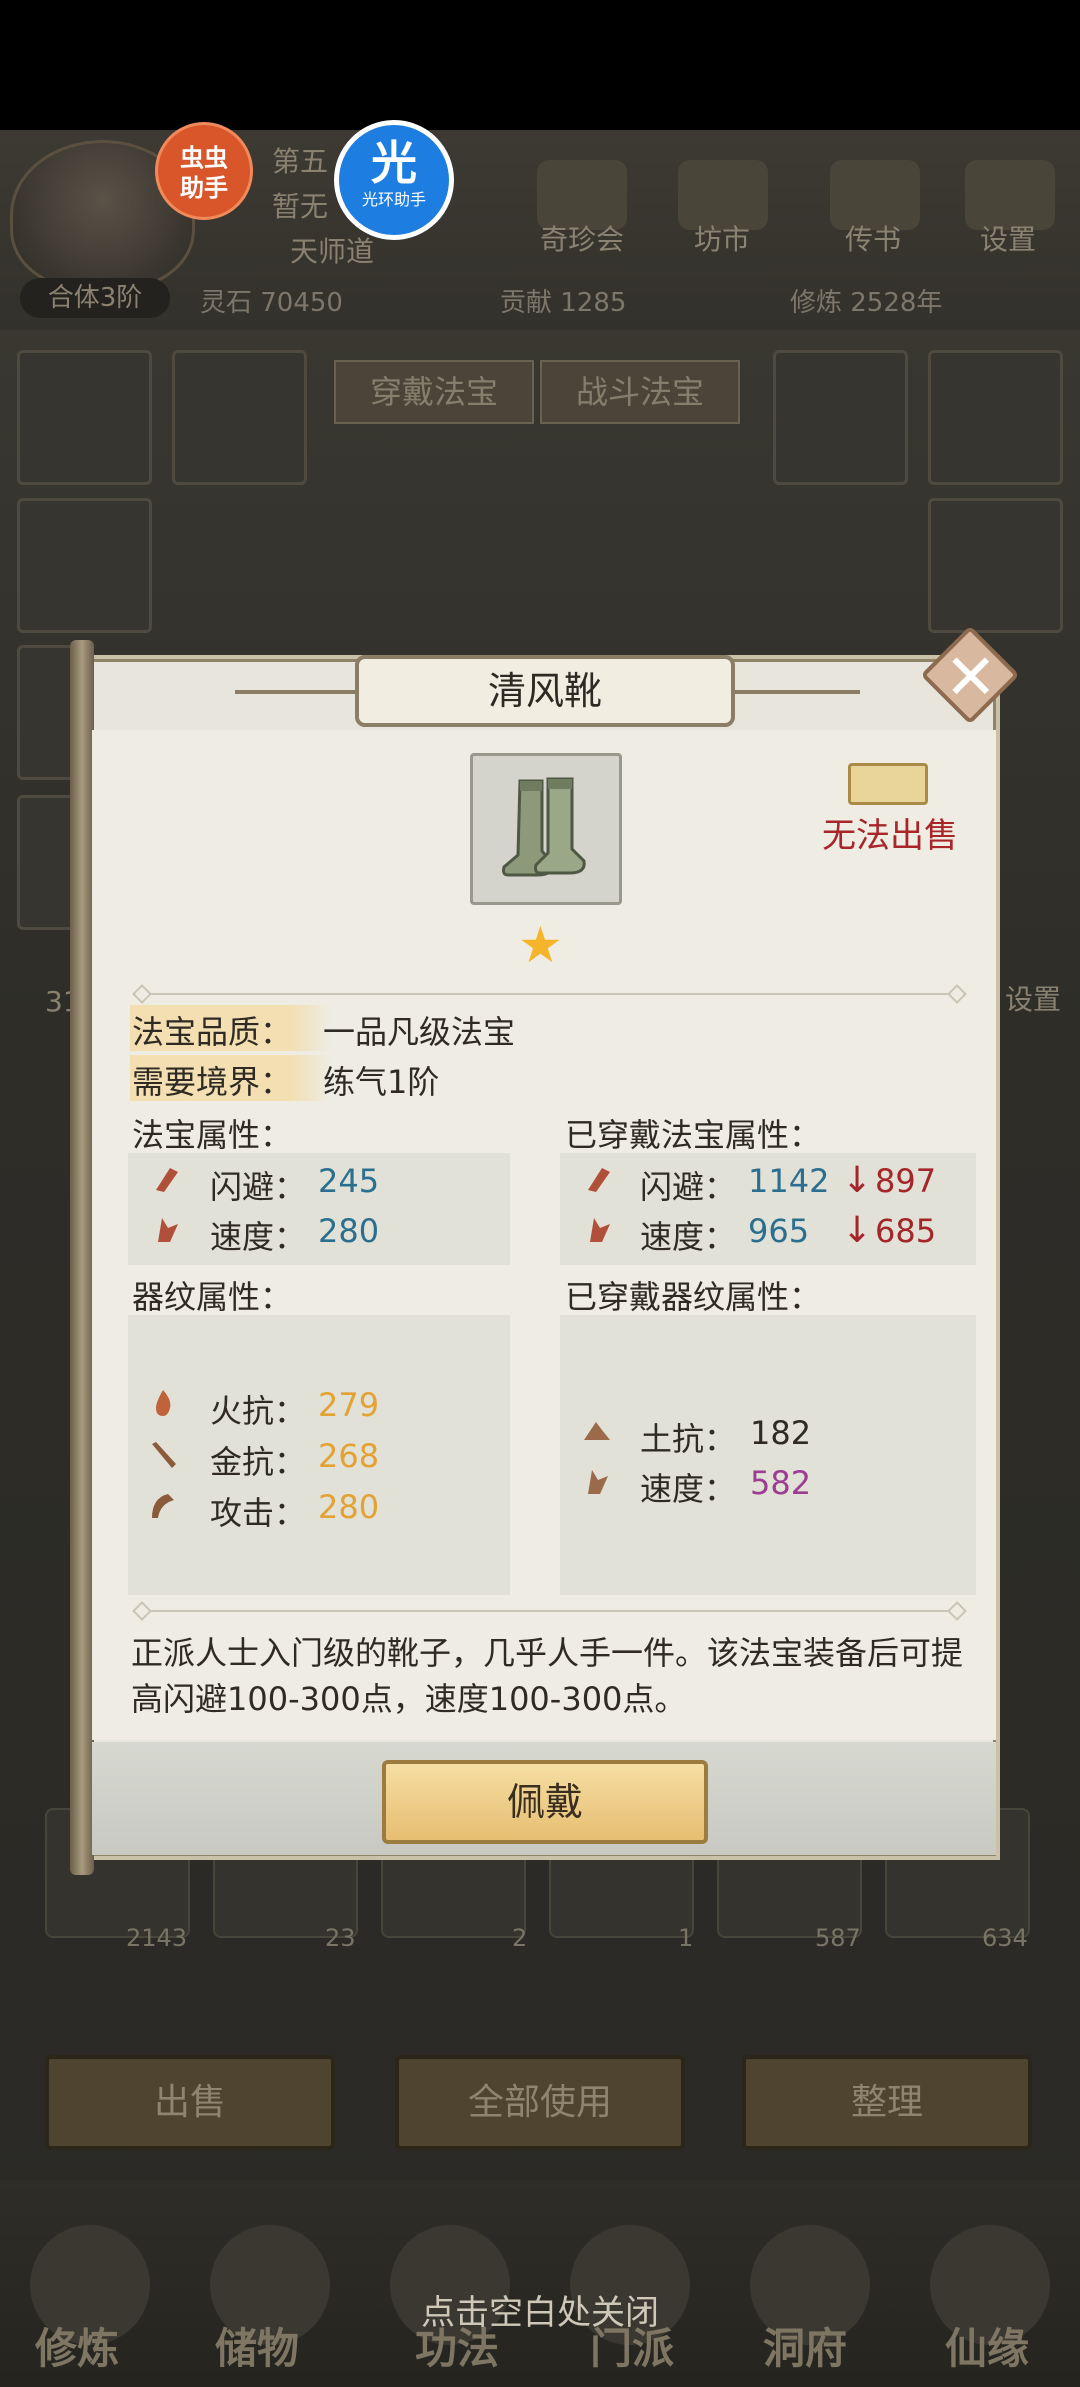  Describe the element at coordinates (686, 1938) in the screenshot. I see `inventory-count: 1` at that location.